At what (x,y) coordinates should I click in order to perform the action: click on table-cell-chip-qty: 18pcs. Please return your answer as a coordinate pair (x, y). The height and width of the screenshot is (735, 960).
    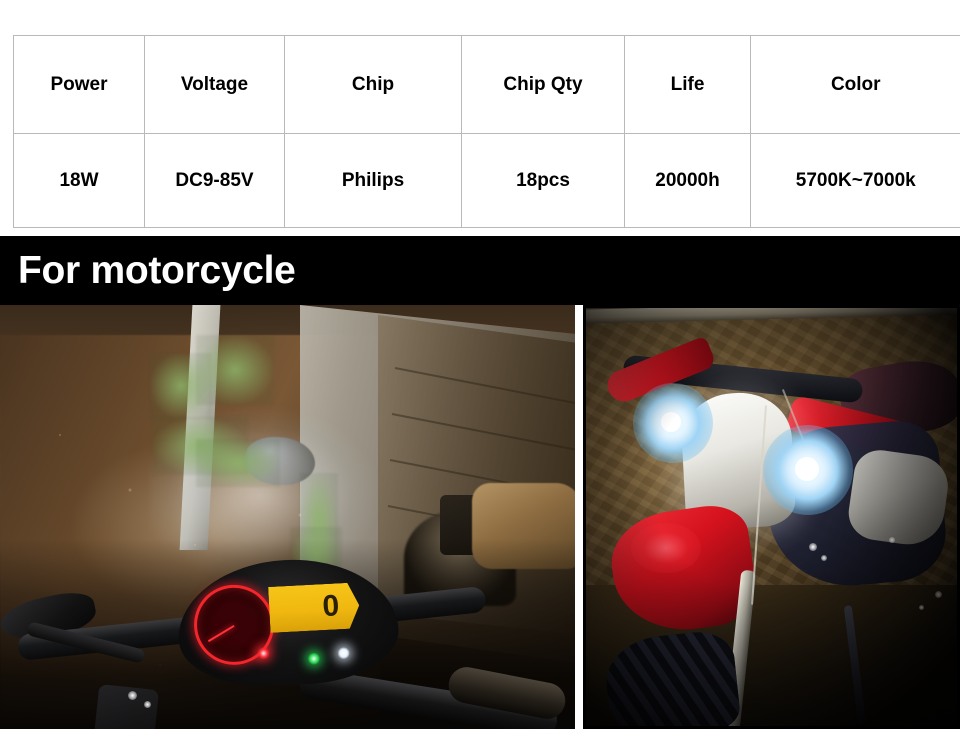
    Looking at the image, I should click on (543, 180).